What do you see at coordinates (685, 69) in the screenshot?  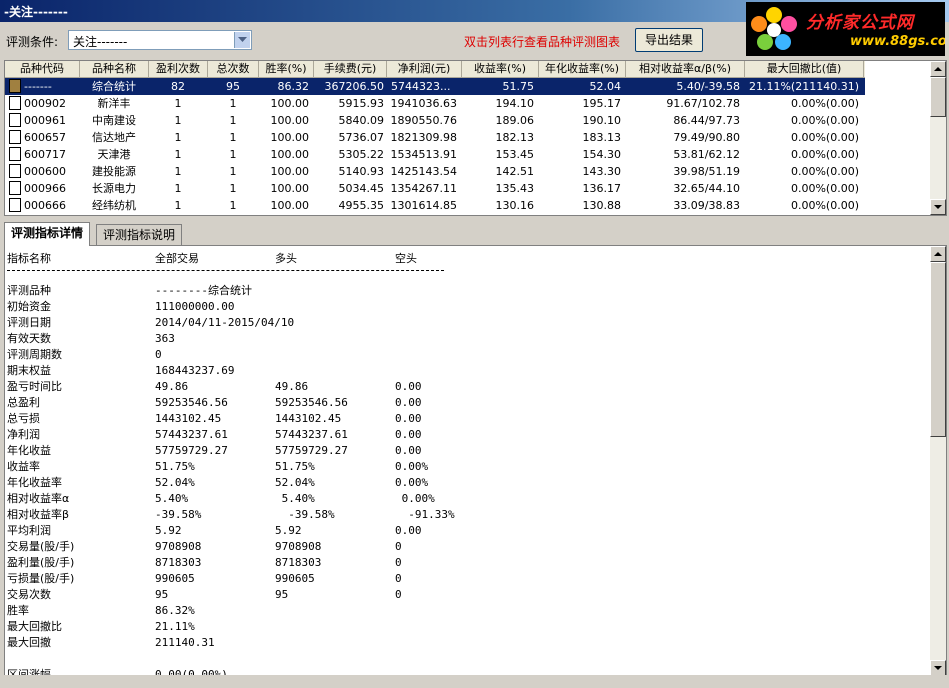 I see `col-header: 相对收益率α/β(%)` at bounding box center [685, 69].